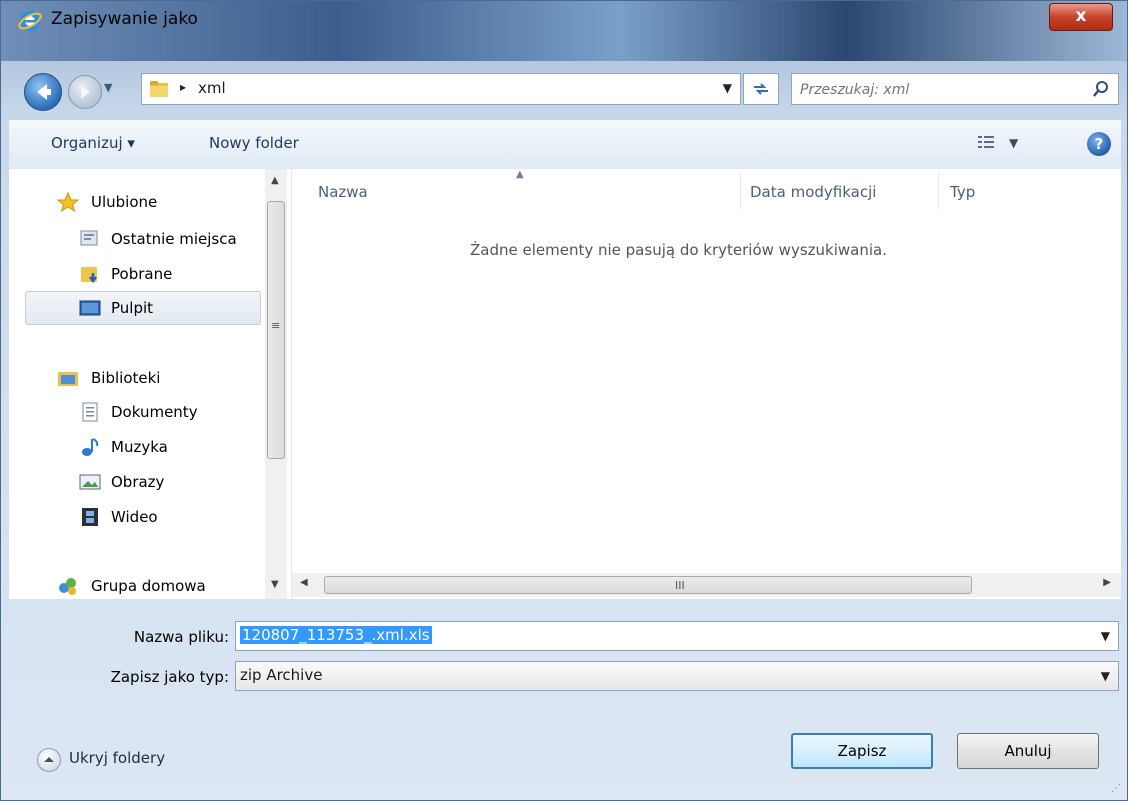  What do you see at coordinates (169, 677) in the screenshot?
I see `filetype-label: Zapisz jako typ:` at bounding box center [169, 677].